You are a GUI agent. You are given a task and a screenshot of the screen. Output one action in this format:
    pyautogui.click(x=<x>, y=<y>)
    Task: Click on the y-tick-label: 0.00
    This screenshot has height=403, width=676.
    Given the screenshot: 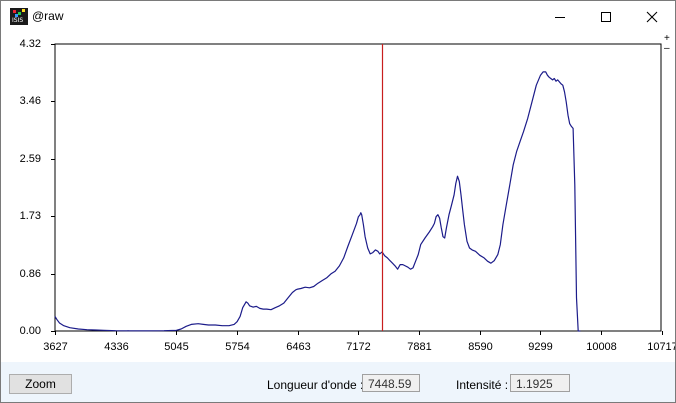 What is the action you would take?
    pyautogui.click(x=30, y=330)
    